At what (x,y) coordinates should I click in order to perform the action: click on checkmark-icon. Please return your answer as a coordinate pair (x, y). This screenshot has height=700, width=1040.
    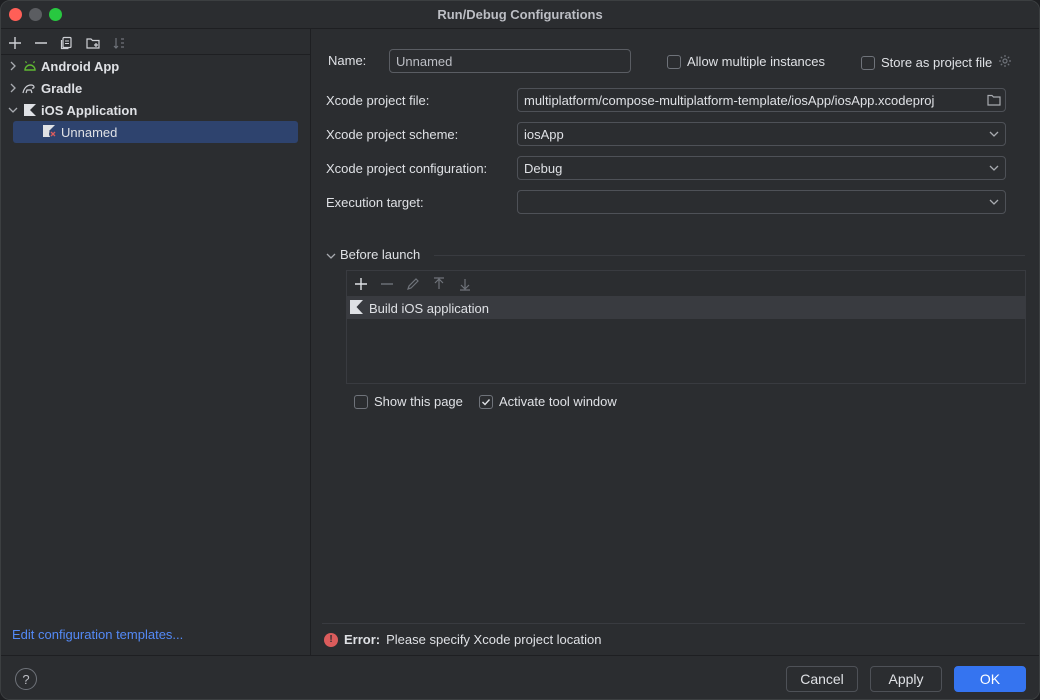
    Looking at the image, I should click on (486, 402).